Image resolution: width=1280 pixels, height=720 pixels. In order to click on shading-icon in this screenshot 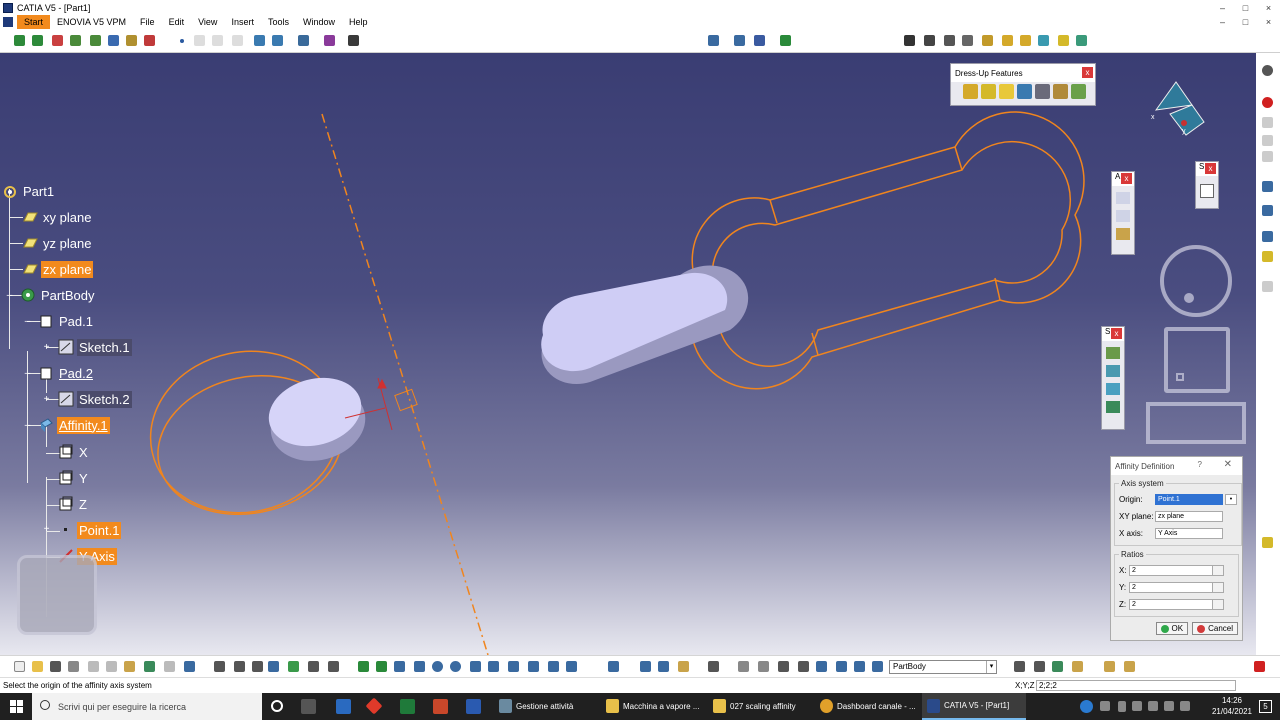, I will do `click(533, 666)`.